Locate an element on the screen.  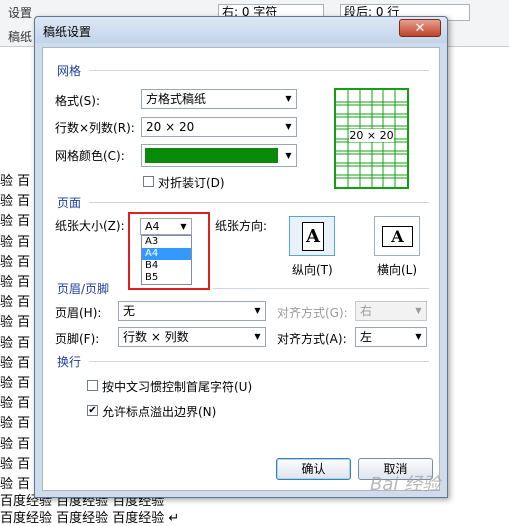
fold-binding-checkbox is located at coordinates (148, 181).